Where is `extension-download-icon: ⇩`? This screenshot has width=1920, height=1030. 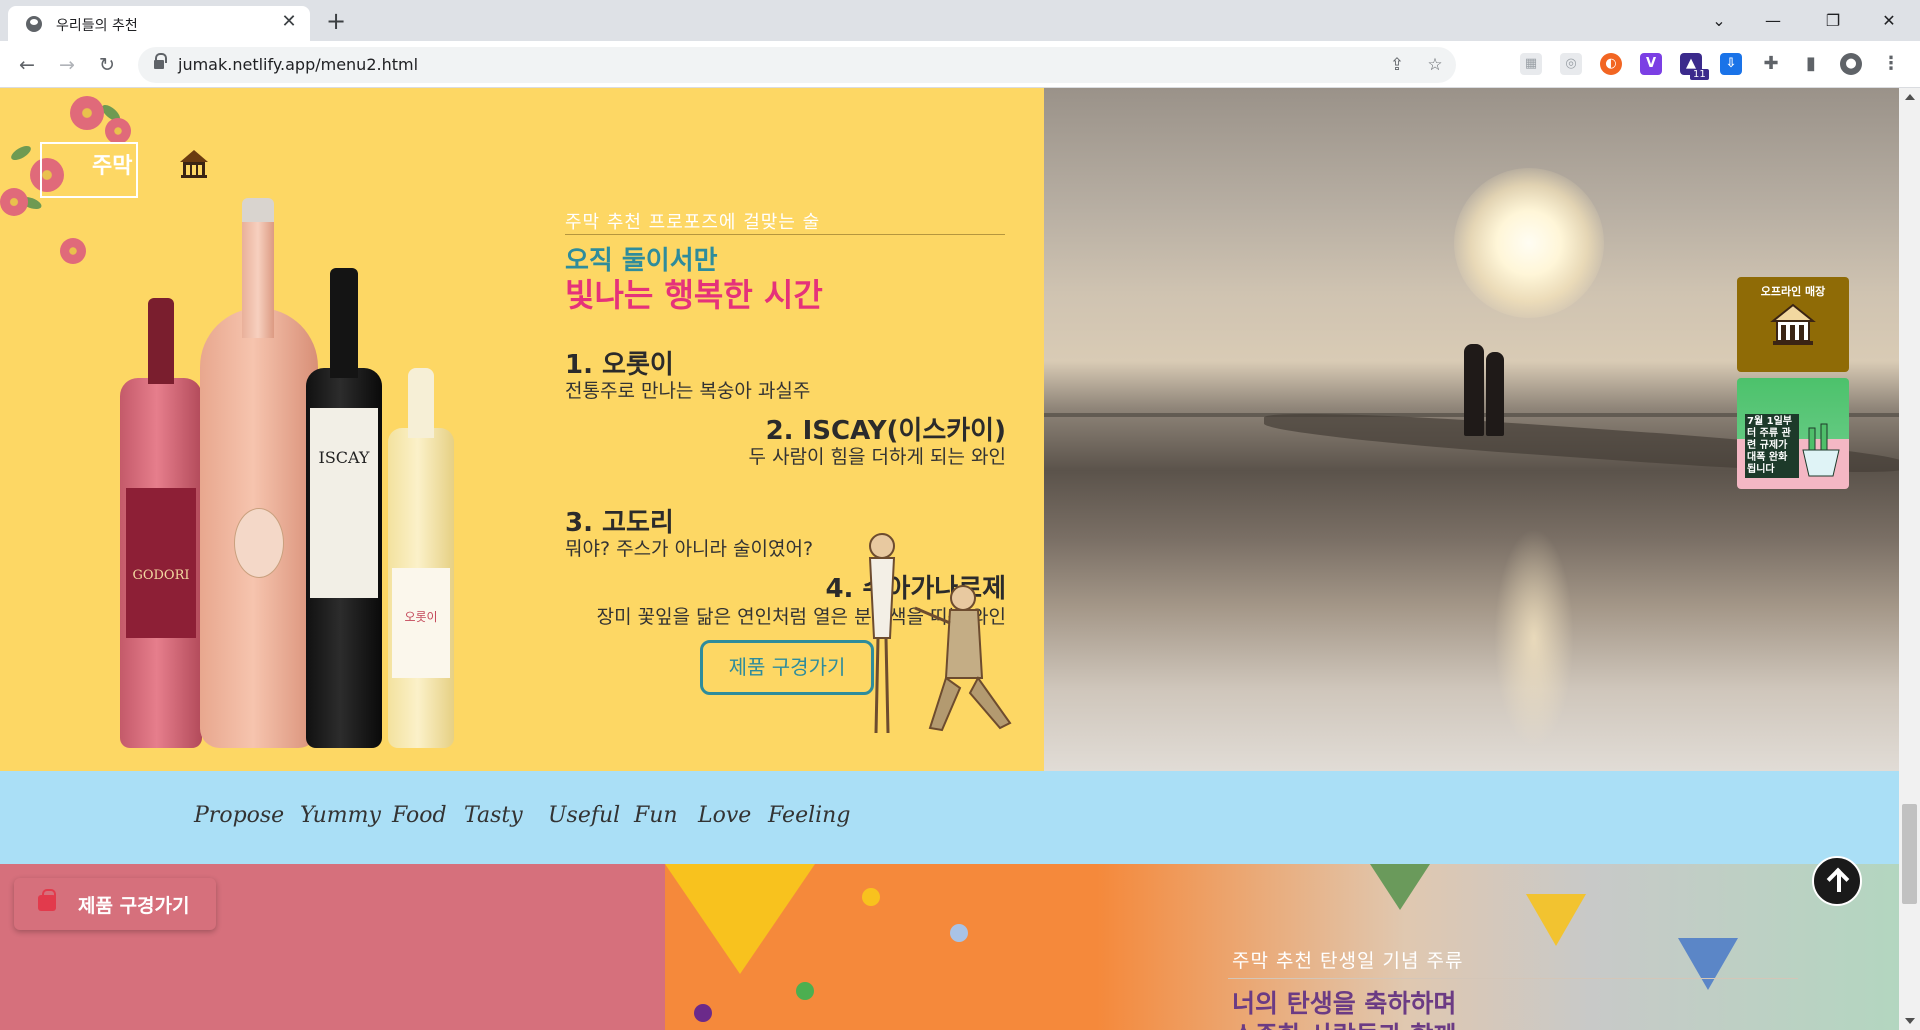 extension-download-icon: ⇩ is located at coordinates (1731, 64).